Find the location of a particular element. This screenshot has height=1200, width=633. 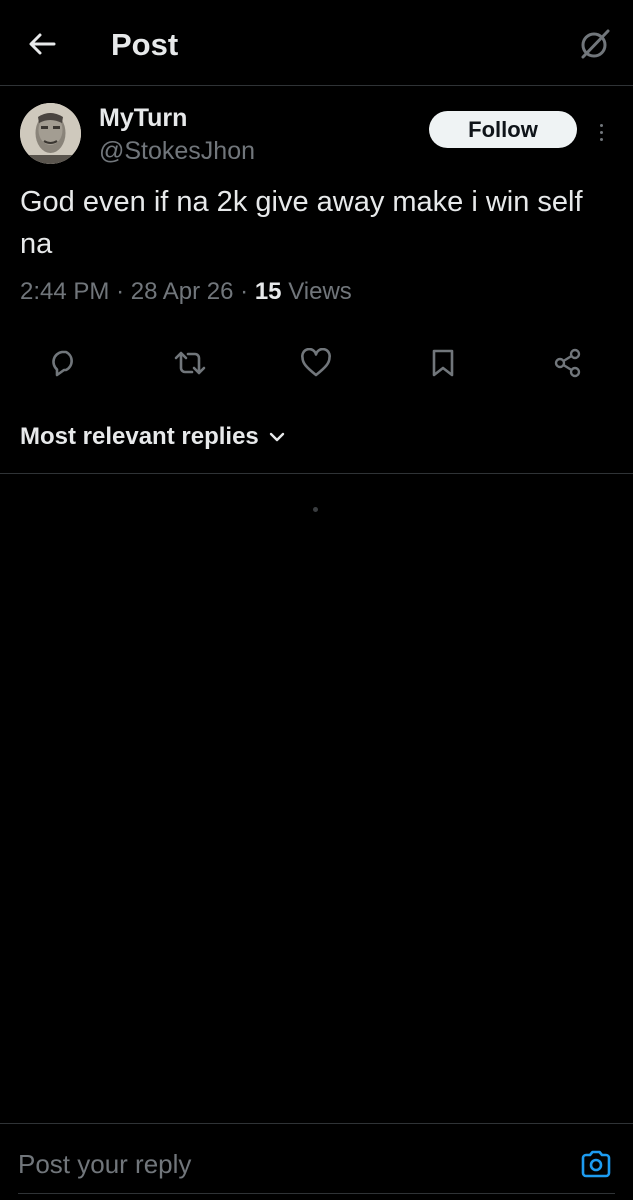

repost-button is located at coordinates (190, 363).